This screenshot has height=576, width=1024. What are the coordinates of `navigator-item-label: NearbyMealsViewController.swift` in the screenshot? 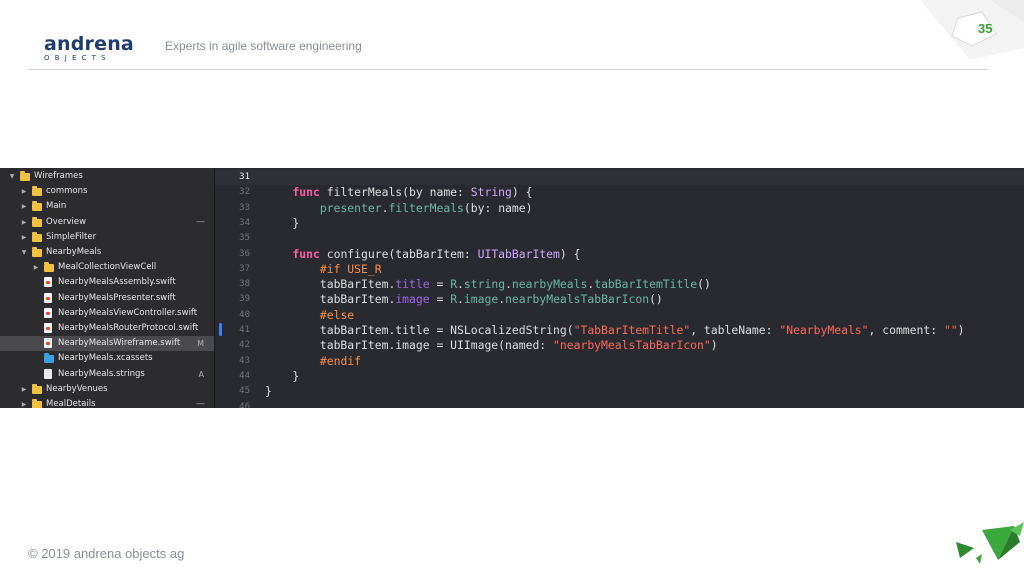 It's located at (128, 312).